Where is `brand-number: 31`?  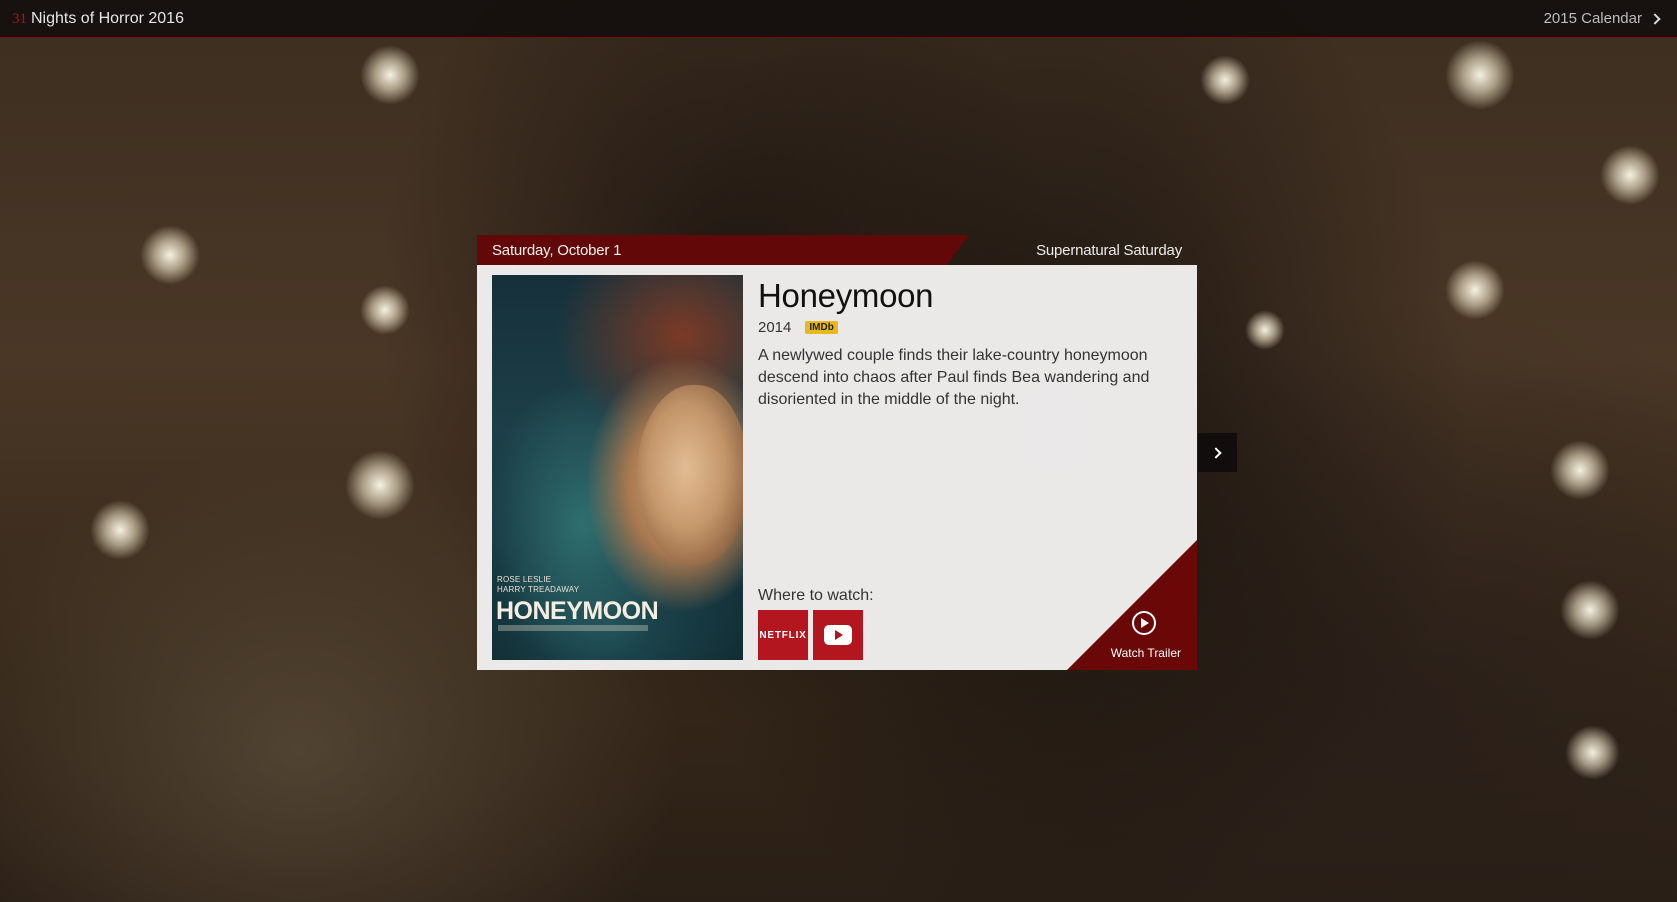
brand-number: 31 is located at coordinates (19, 18).